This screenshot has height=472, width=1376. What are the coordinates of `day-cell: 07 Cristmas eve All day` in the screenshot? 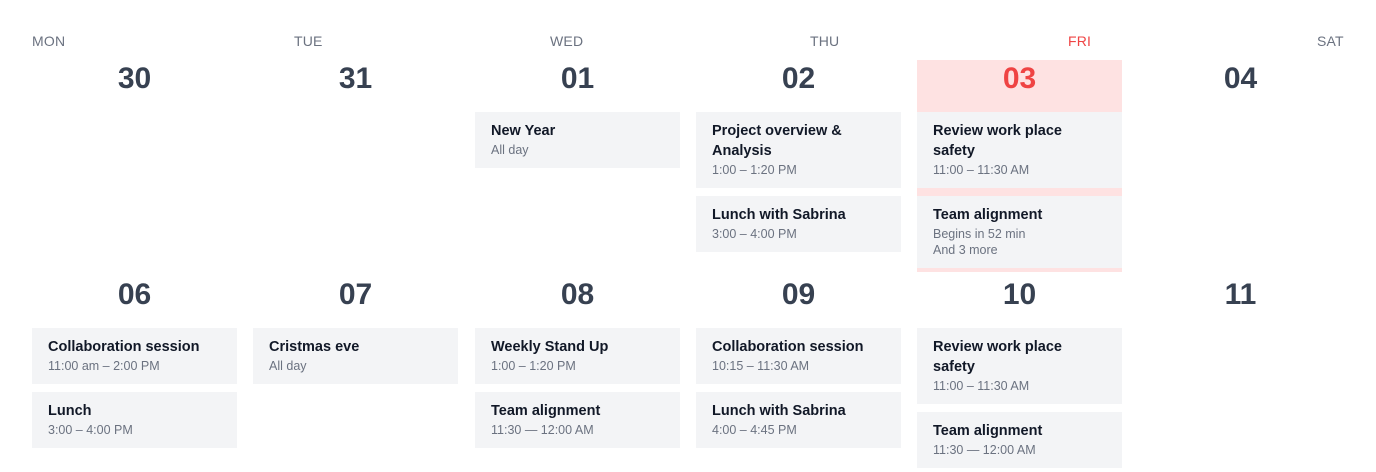 It's located at (355, 330).